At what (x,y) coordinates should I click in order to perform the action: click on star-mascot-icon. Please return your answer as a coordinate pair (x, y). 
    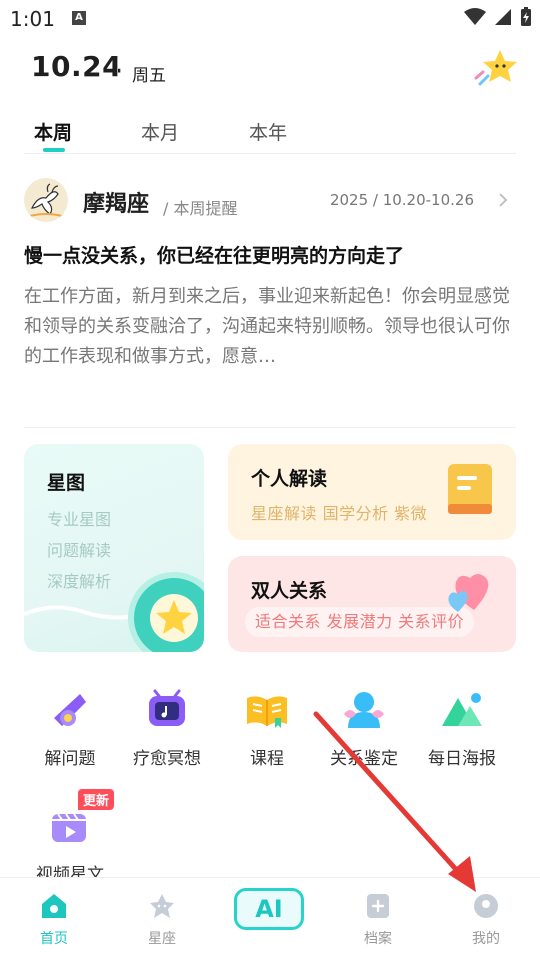
    Looking at the image, I should click on (496, 68).